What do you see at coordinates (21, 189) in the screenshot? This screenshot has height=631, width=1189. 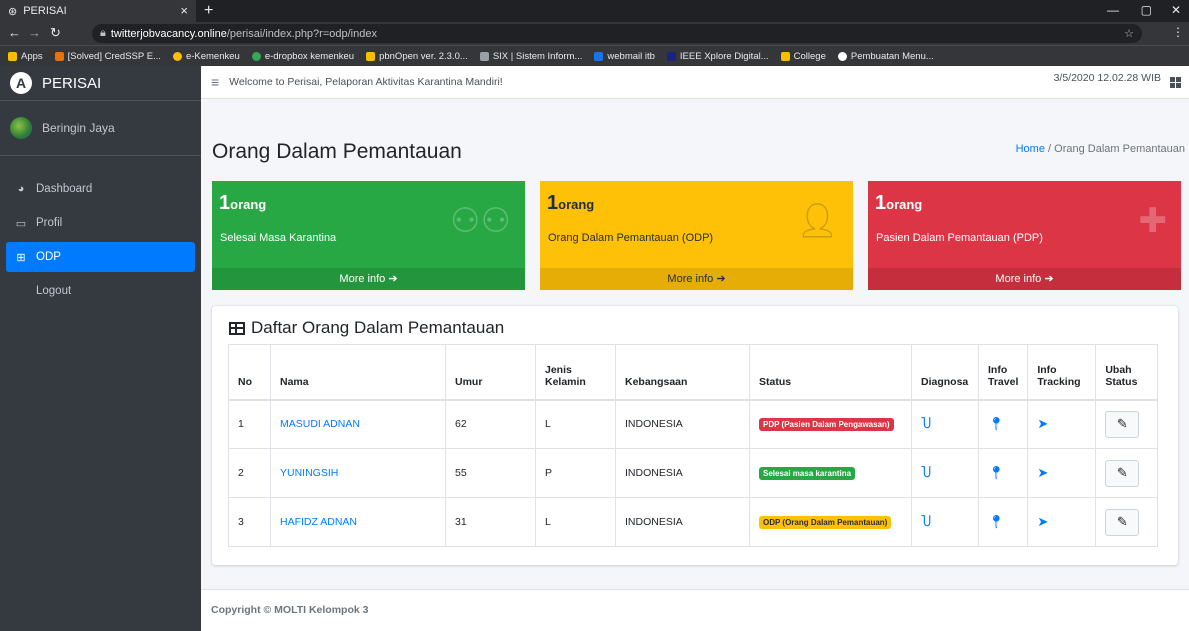 I see `dashboard-icon: ◕` at bounding box center [21, 189].